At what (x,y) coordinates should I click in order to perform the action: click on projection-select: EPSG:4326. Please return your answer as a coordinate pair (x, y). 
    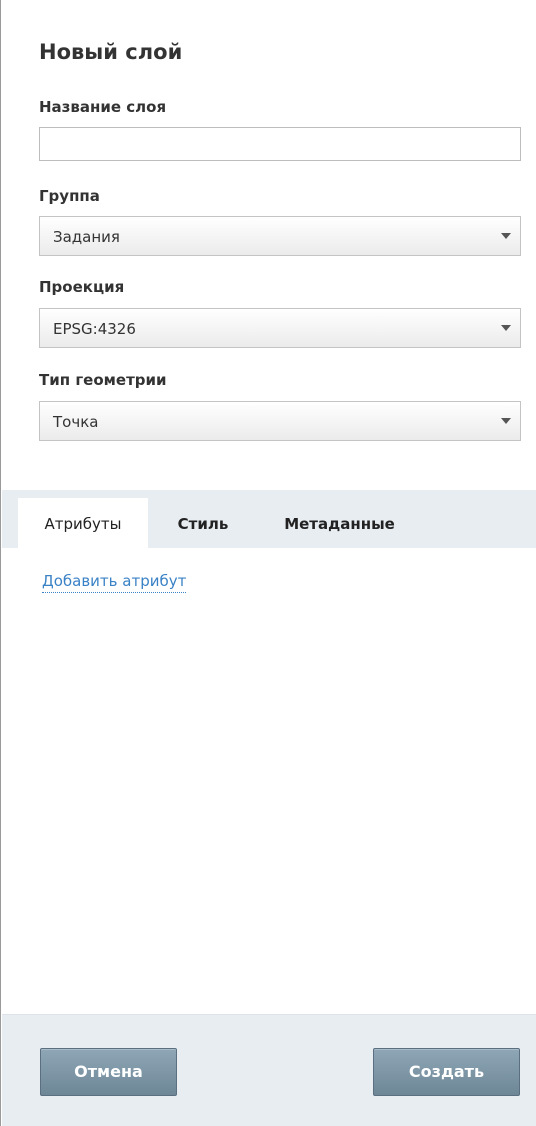
    Looking at the image, I should click on (280, 328).